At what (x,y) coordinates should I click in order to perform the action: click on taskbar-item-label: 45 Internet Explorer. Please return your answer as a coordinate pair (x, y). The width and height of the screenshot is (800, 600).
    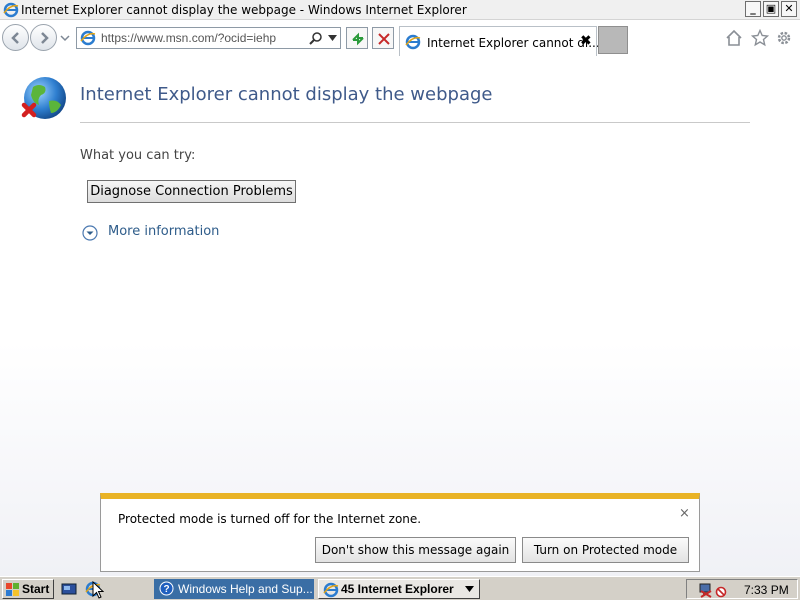
    Looking at the image, I should click on (397, 589).